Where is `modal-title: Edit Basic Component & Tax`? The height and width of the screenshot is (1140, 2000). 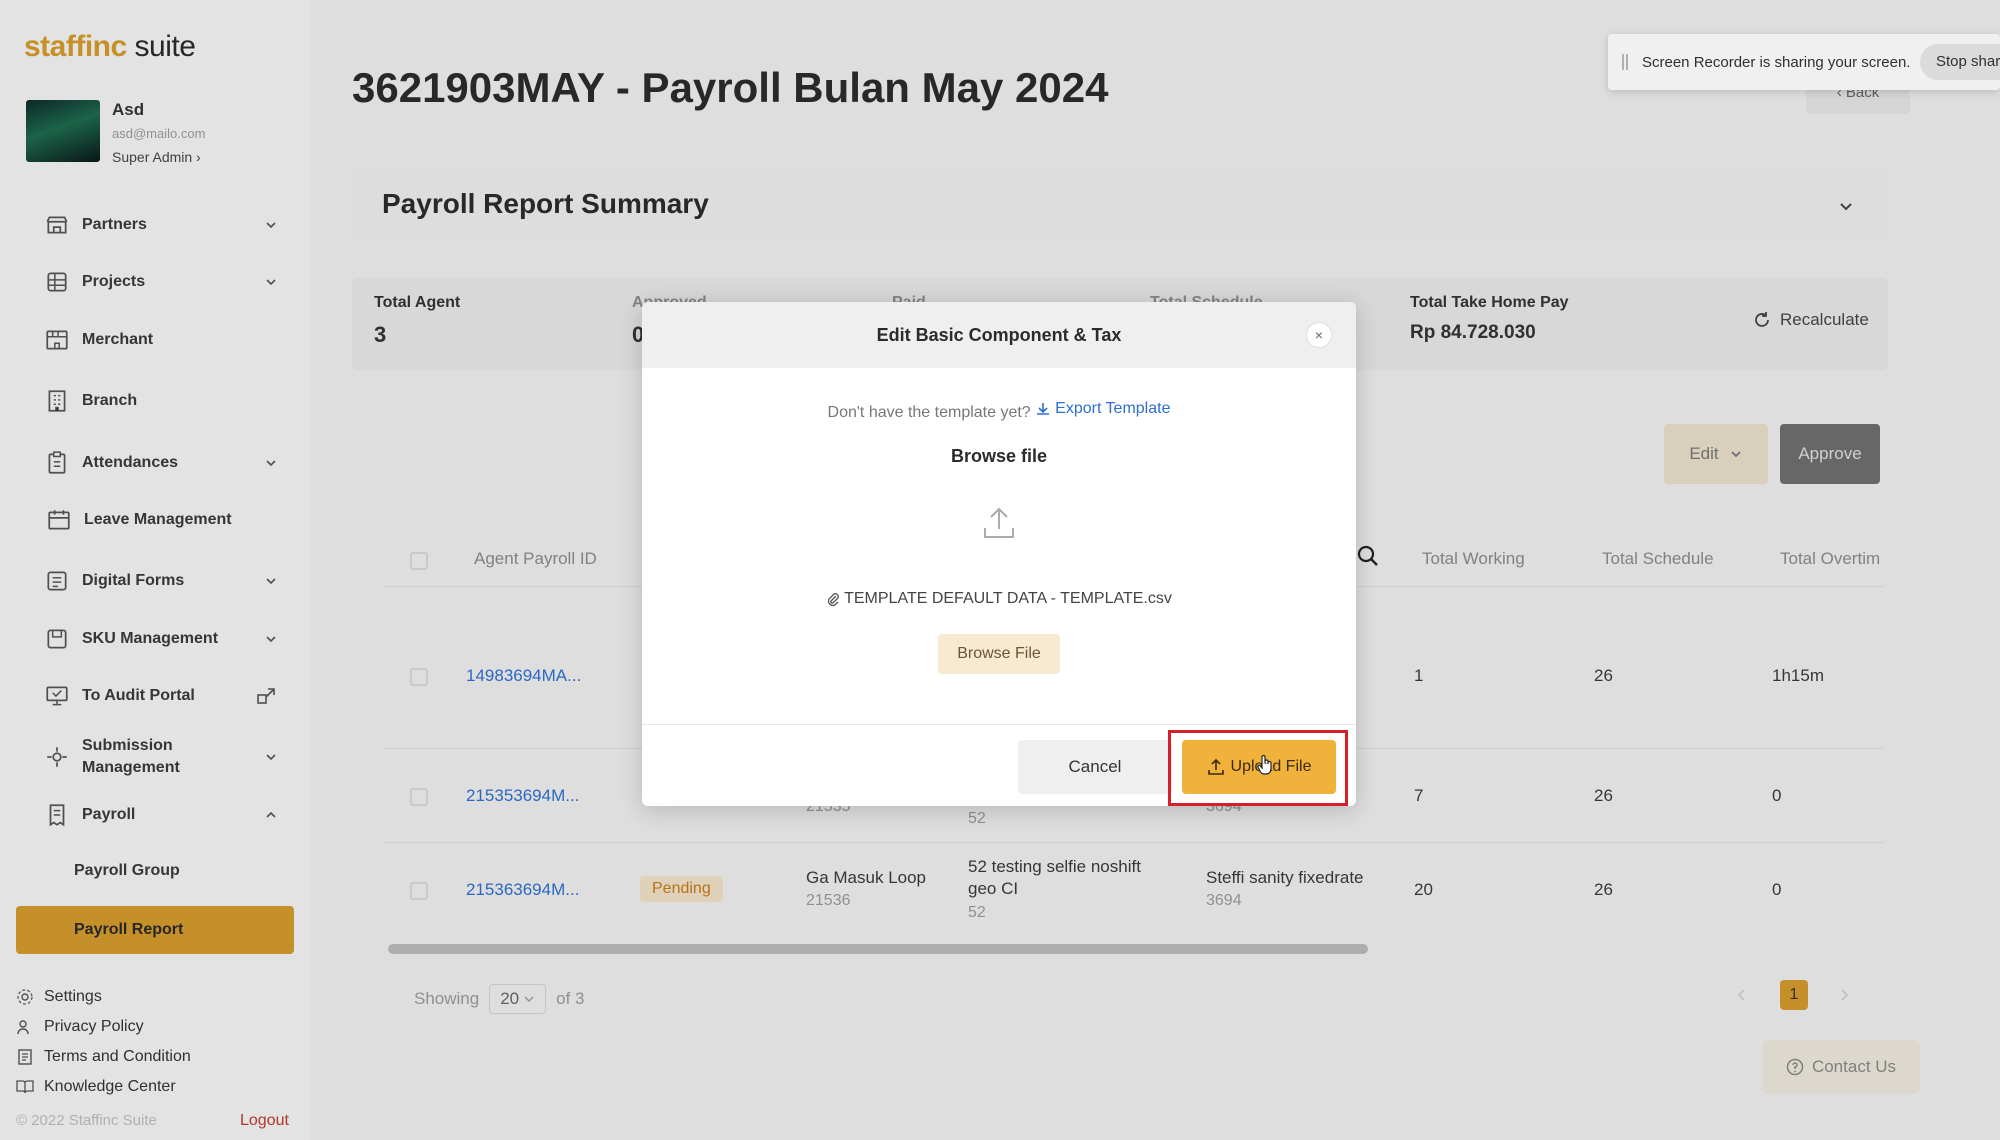 modal-title: Edit Basic Component & Tax is located at coordinates (999, 335).